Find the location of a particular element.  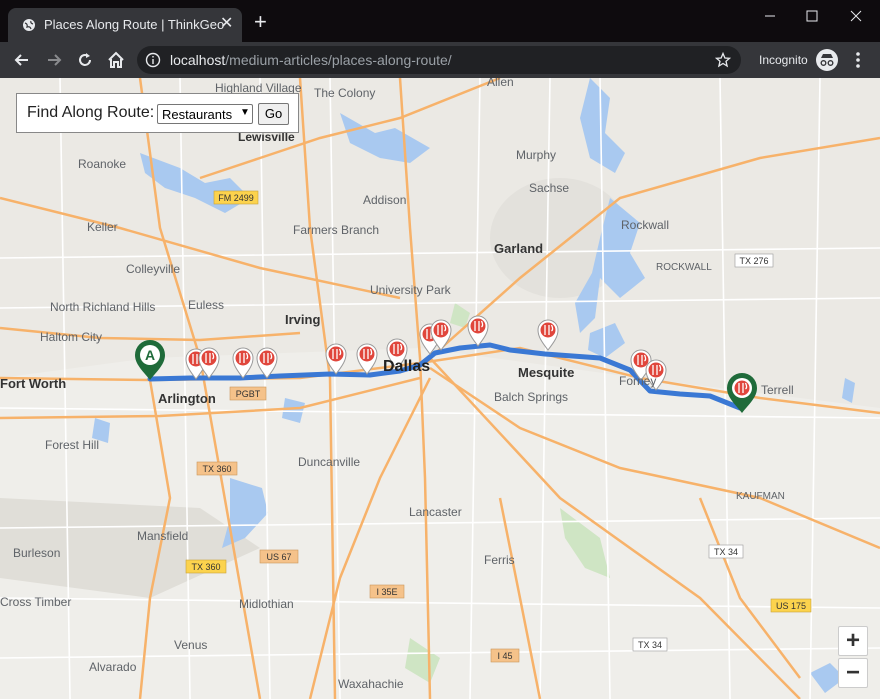

label-sachse: Sachse is located at coordinates (549, 188).